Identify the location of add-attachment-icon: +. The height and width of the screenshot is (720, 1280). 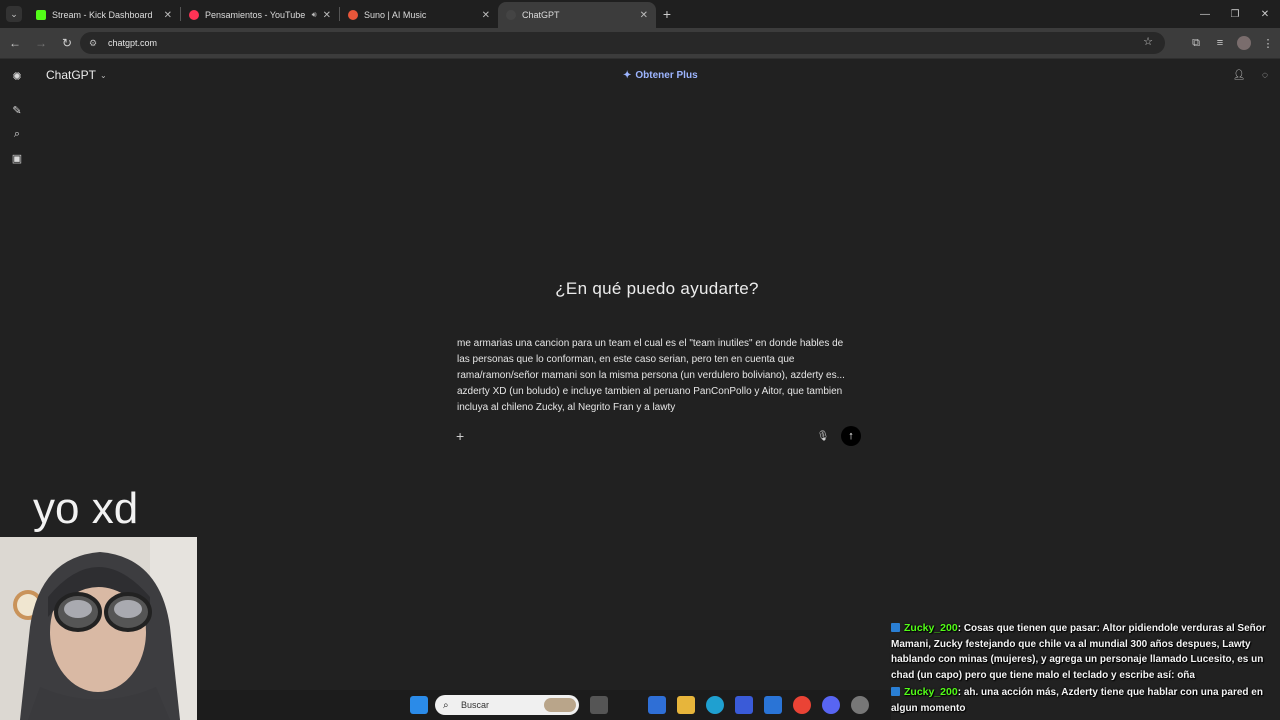
(460, 436).